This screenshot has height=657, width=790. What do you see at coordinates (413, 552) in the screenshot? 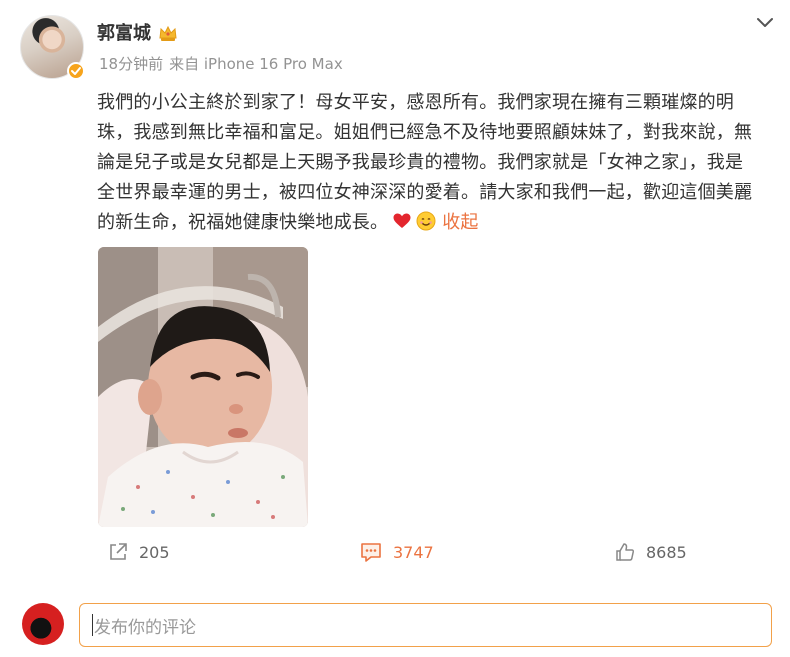
I see `comment-count: 3747` at bounding box center [413, 552].